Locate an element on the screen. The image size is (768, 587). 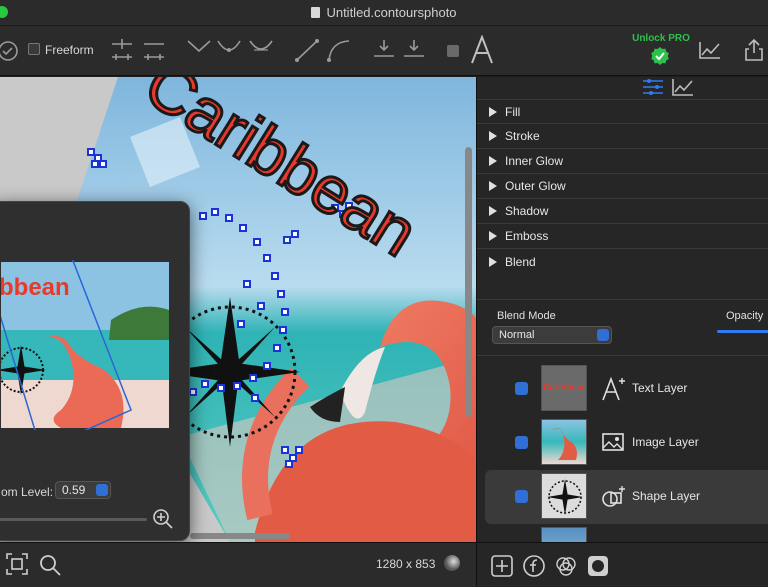
effect-shadow: Shadow is located at coordinates (622, 211).